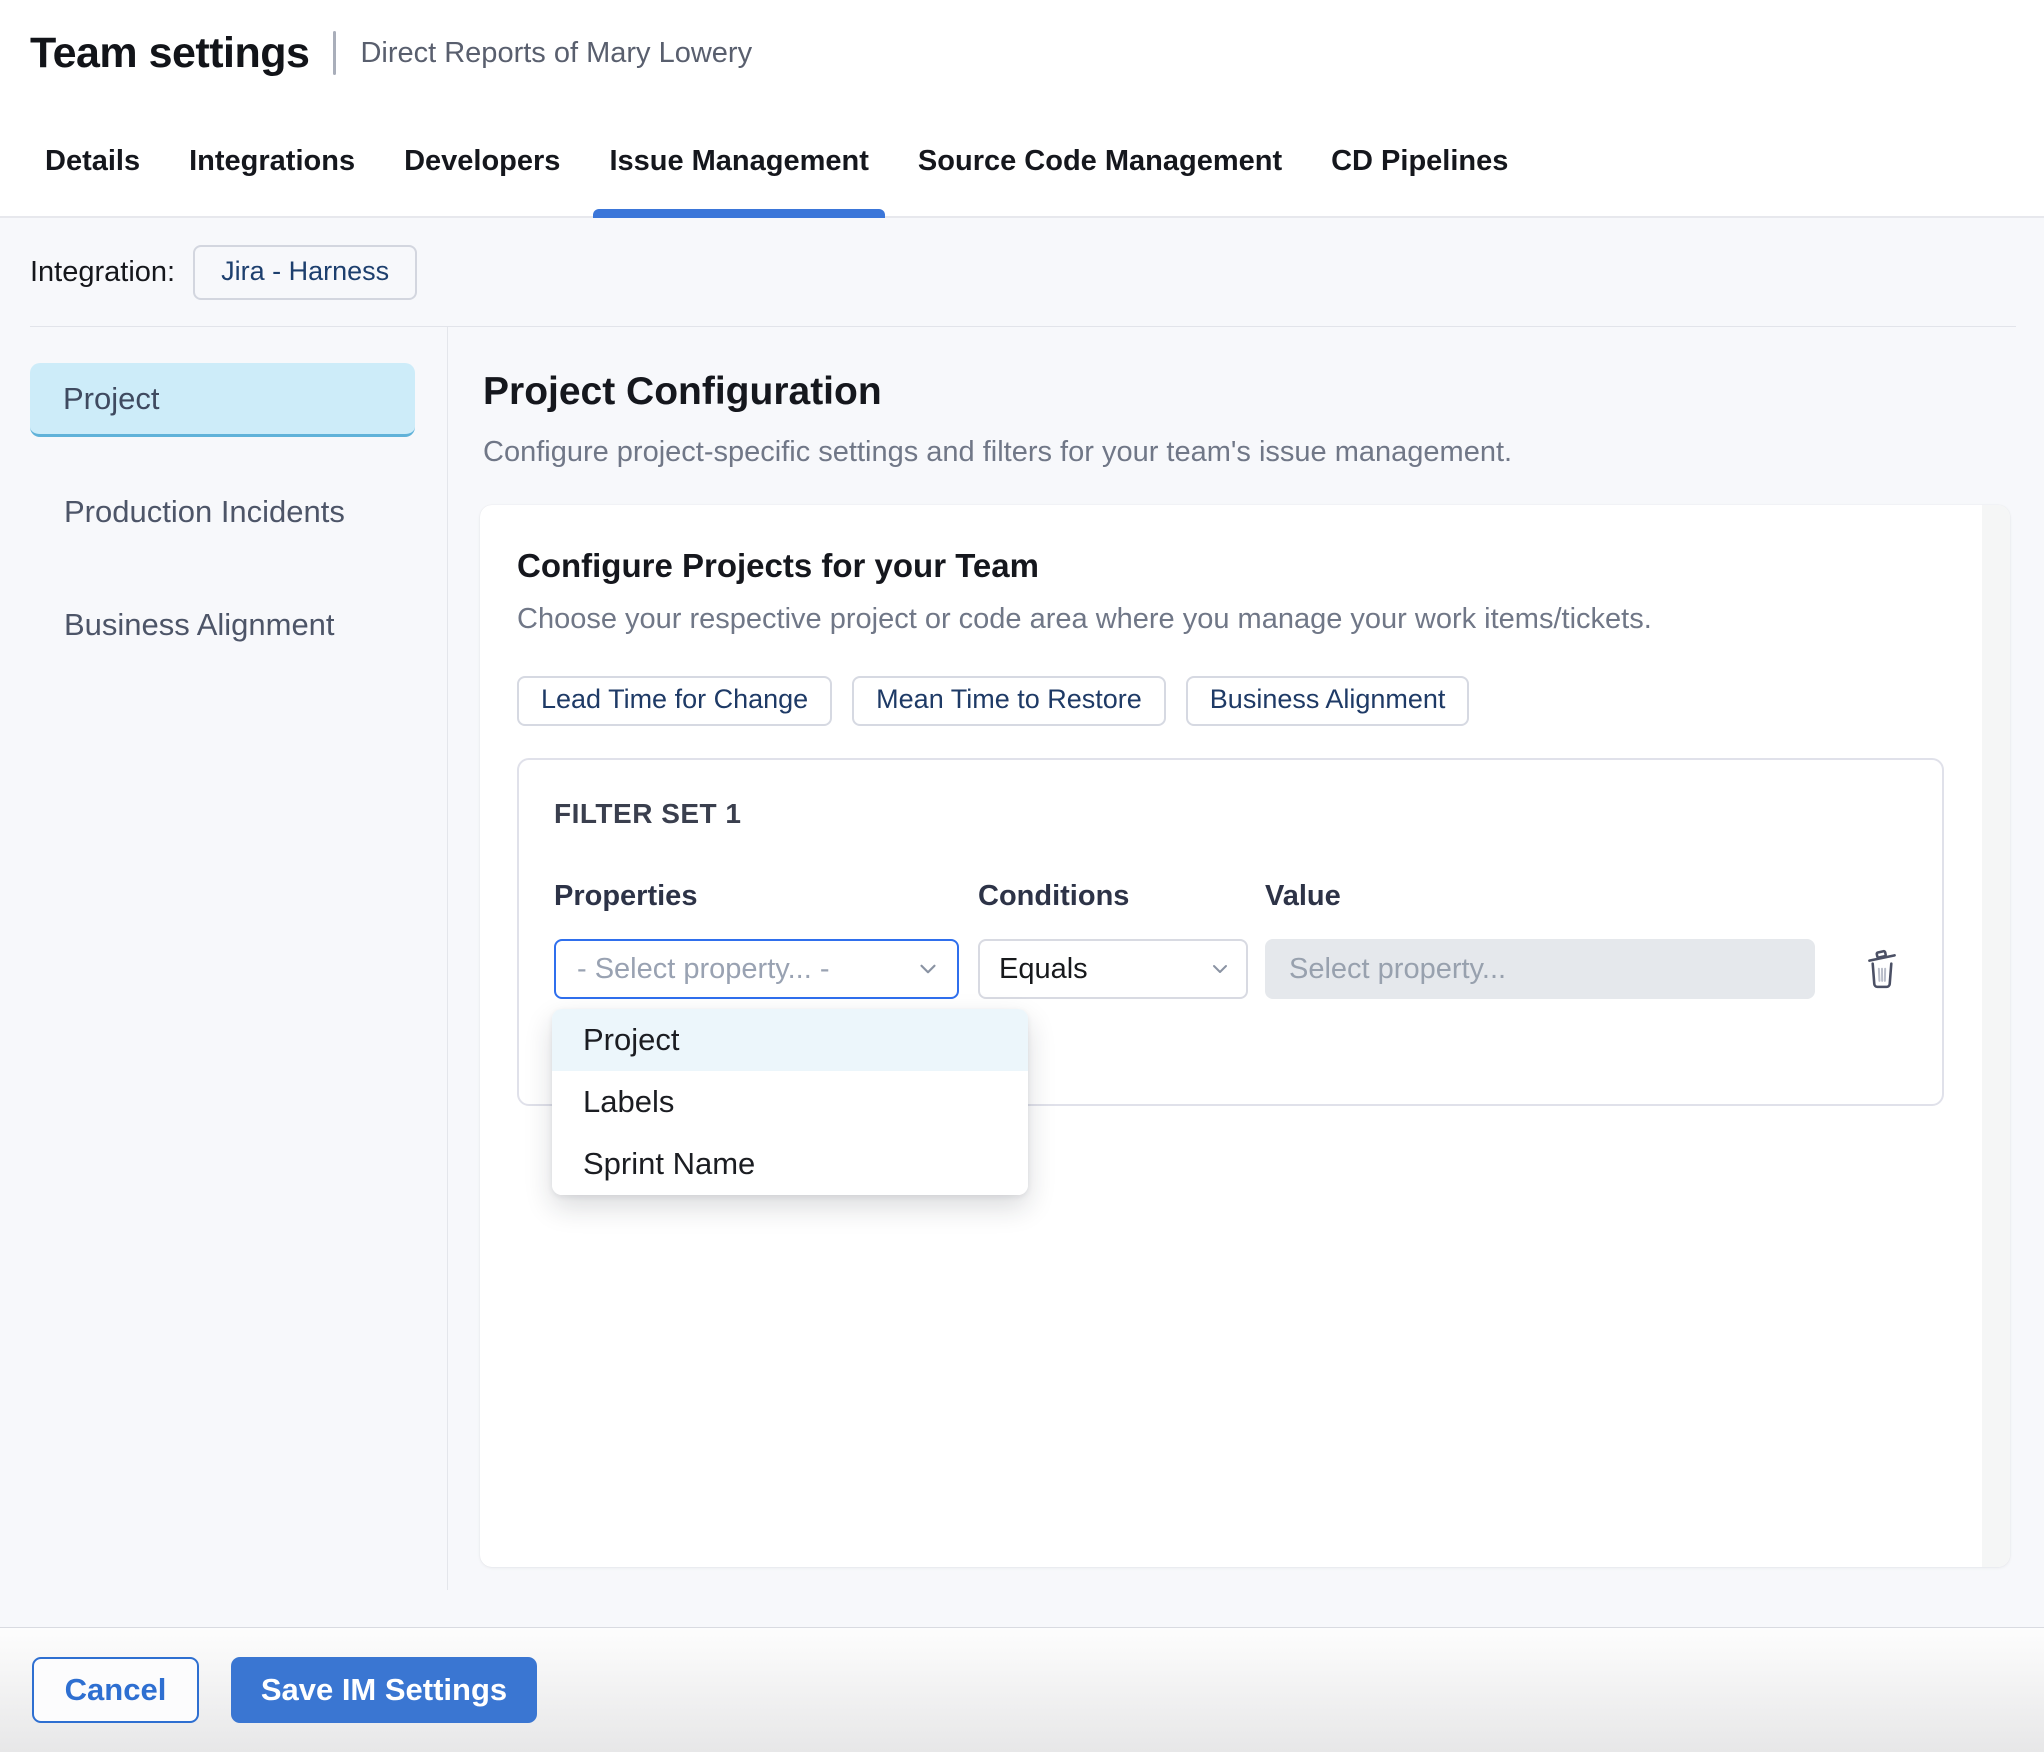  I want to click on chip-lead-time-for-change: Lead Time for Change, so click(675, 701).